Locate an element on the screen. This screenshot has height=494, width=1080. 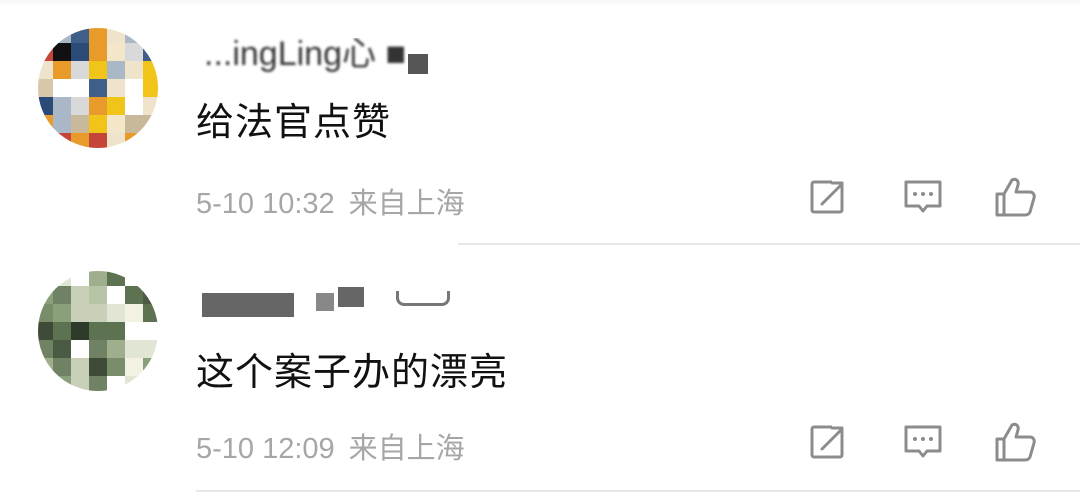
comment-meta: 5-10 10:32 来自上海 is located at coordinates (330, 201).